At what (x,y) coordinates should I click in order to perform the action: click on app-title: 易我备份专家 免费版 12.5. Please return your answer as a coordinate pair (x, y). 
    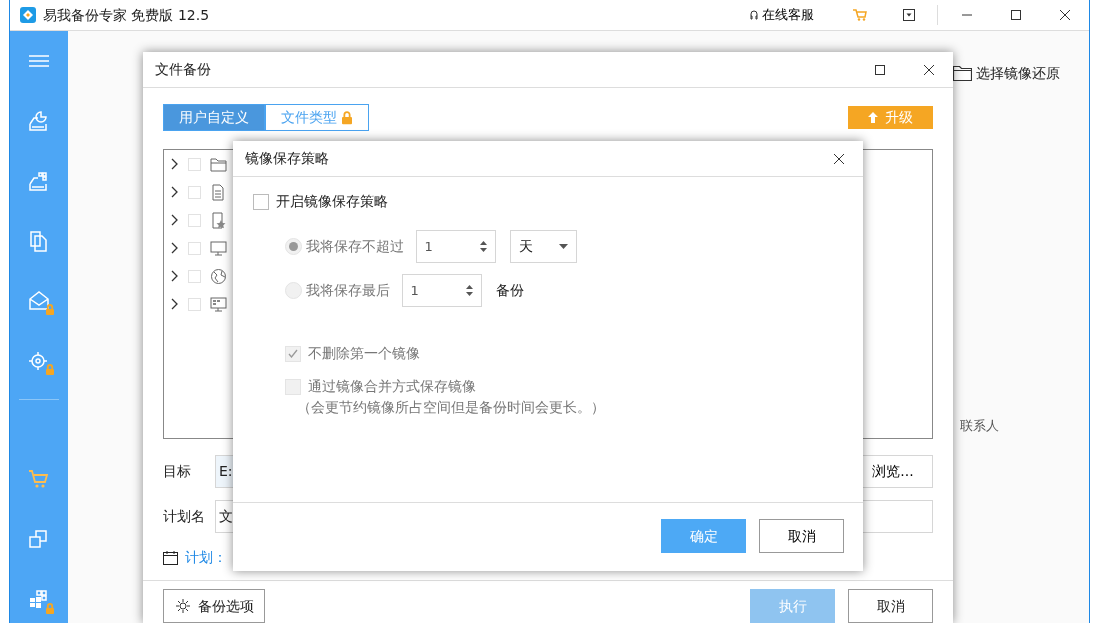
    Looking at the image, I should click on (126, 15).